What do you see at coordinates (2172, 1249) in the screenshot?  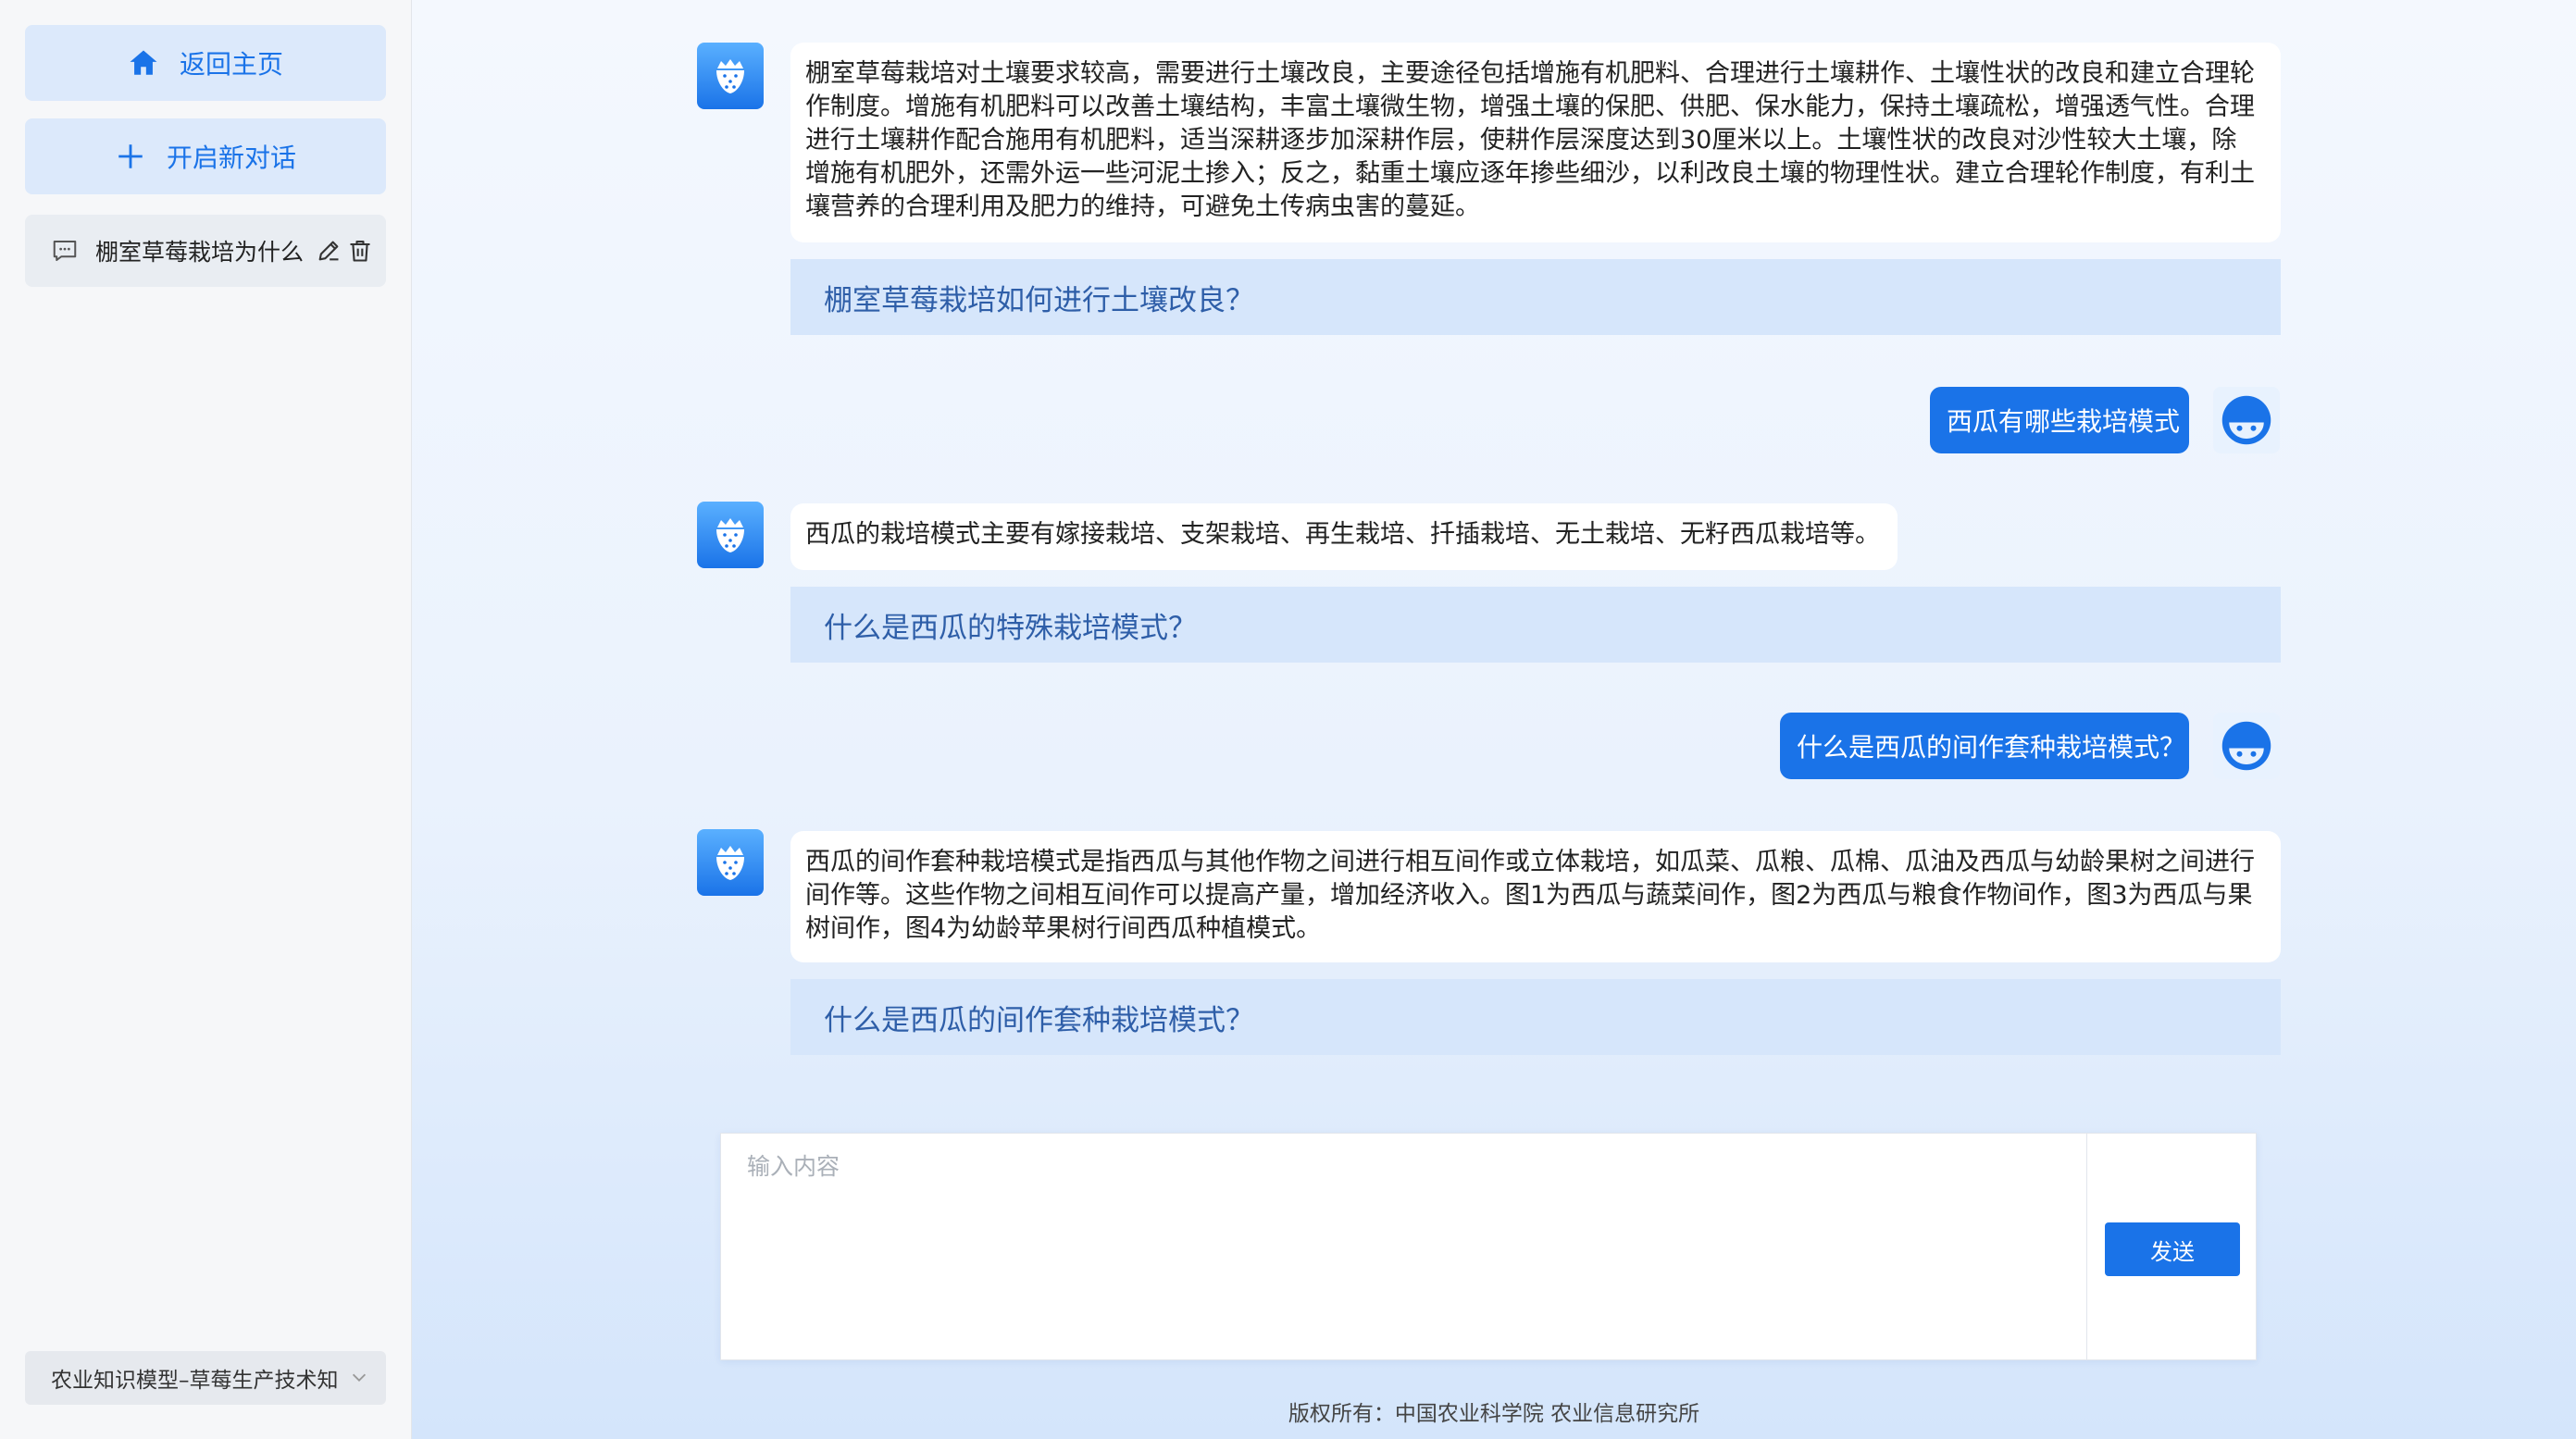 I see `send-button: 发送` at bounding box center [2172, 1249].